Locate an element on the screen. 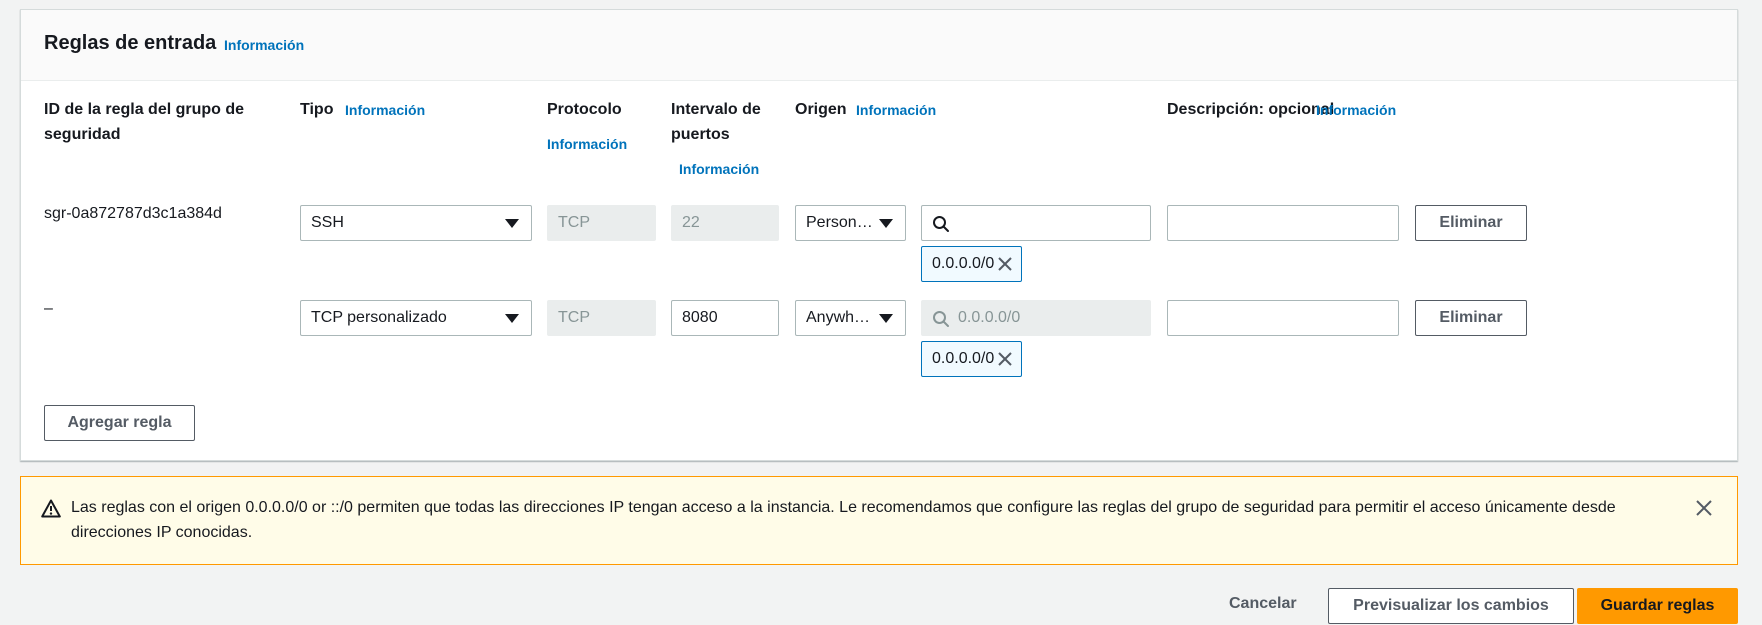 This screenshot has width=1762, height=625. column-header-description: Descripción: opcional is located at coordinates (1251, 109).